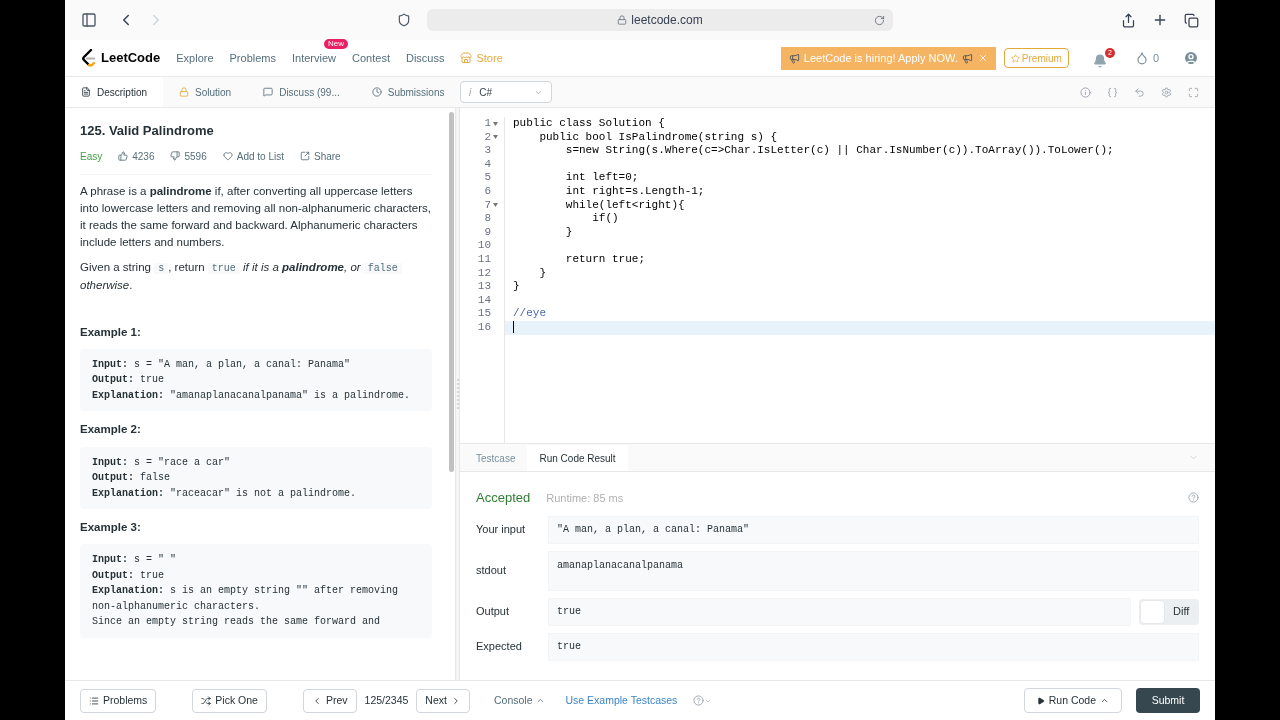 This screenshot has width=1280, height=720. I want to click on result-tab: Run Code Result, so click(577, 458).